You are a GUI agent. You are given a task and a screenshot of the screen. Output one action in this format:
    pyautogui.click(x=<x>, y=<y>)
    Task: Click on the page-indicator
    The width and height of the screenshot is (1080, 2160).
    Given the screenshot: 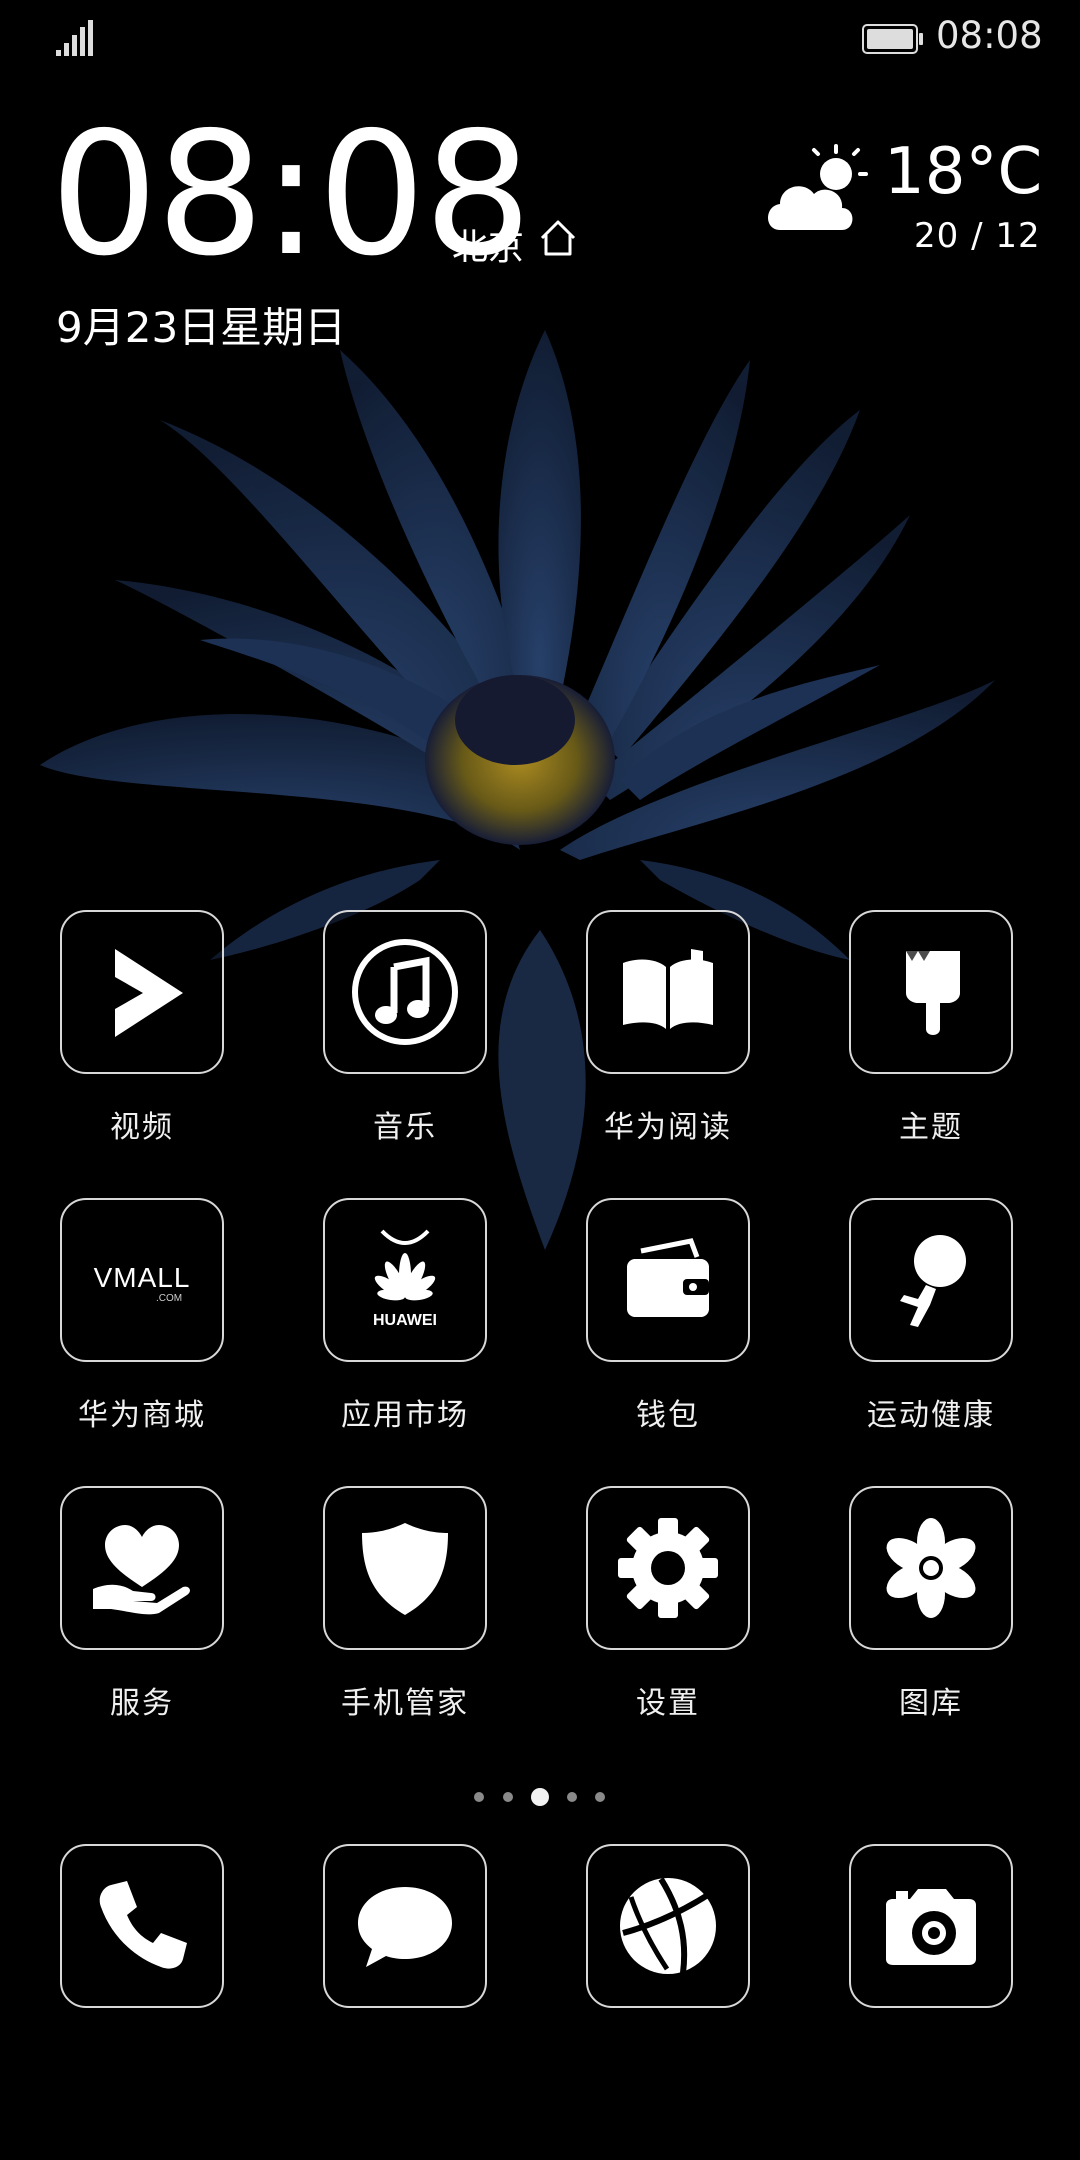 What is the action you would take?
    pyautogui.click(x=540, y=1799)
    